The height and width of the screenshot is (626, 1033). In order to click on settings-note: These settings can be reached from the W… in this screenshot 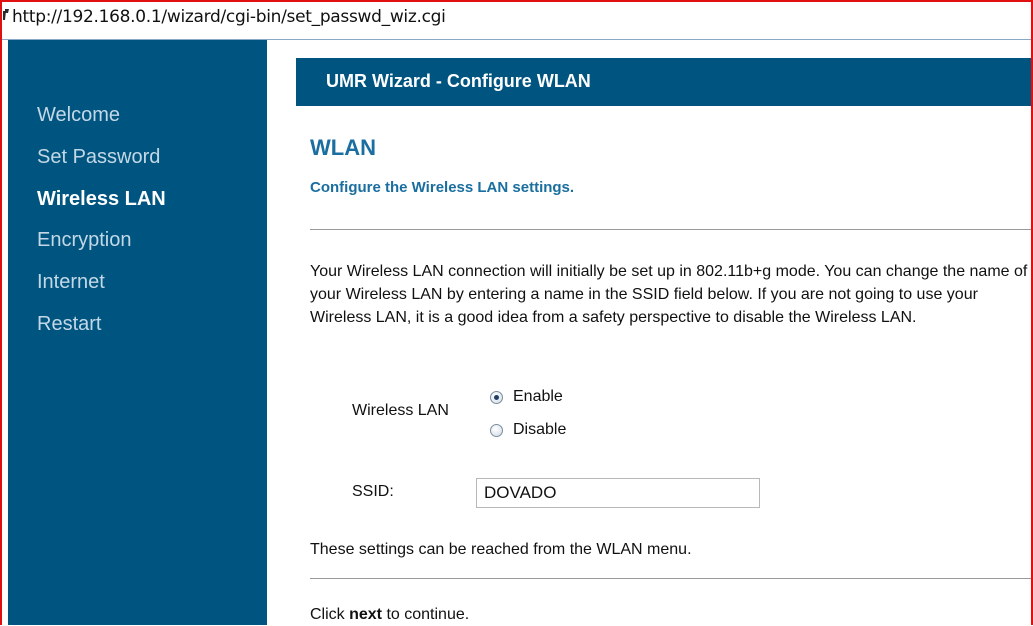, I will do `click(501, 549)`.